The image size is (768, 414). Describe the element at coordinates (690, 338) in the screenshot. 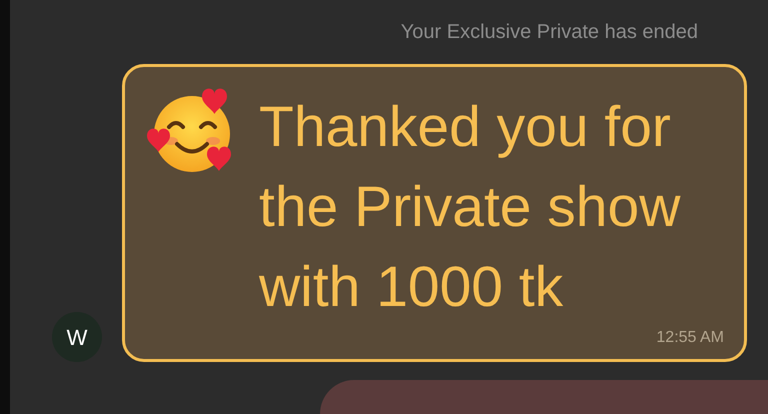

I see `message-time: 12:55 AM` at that location.